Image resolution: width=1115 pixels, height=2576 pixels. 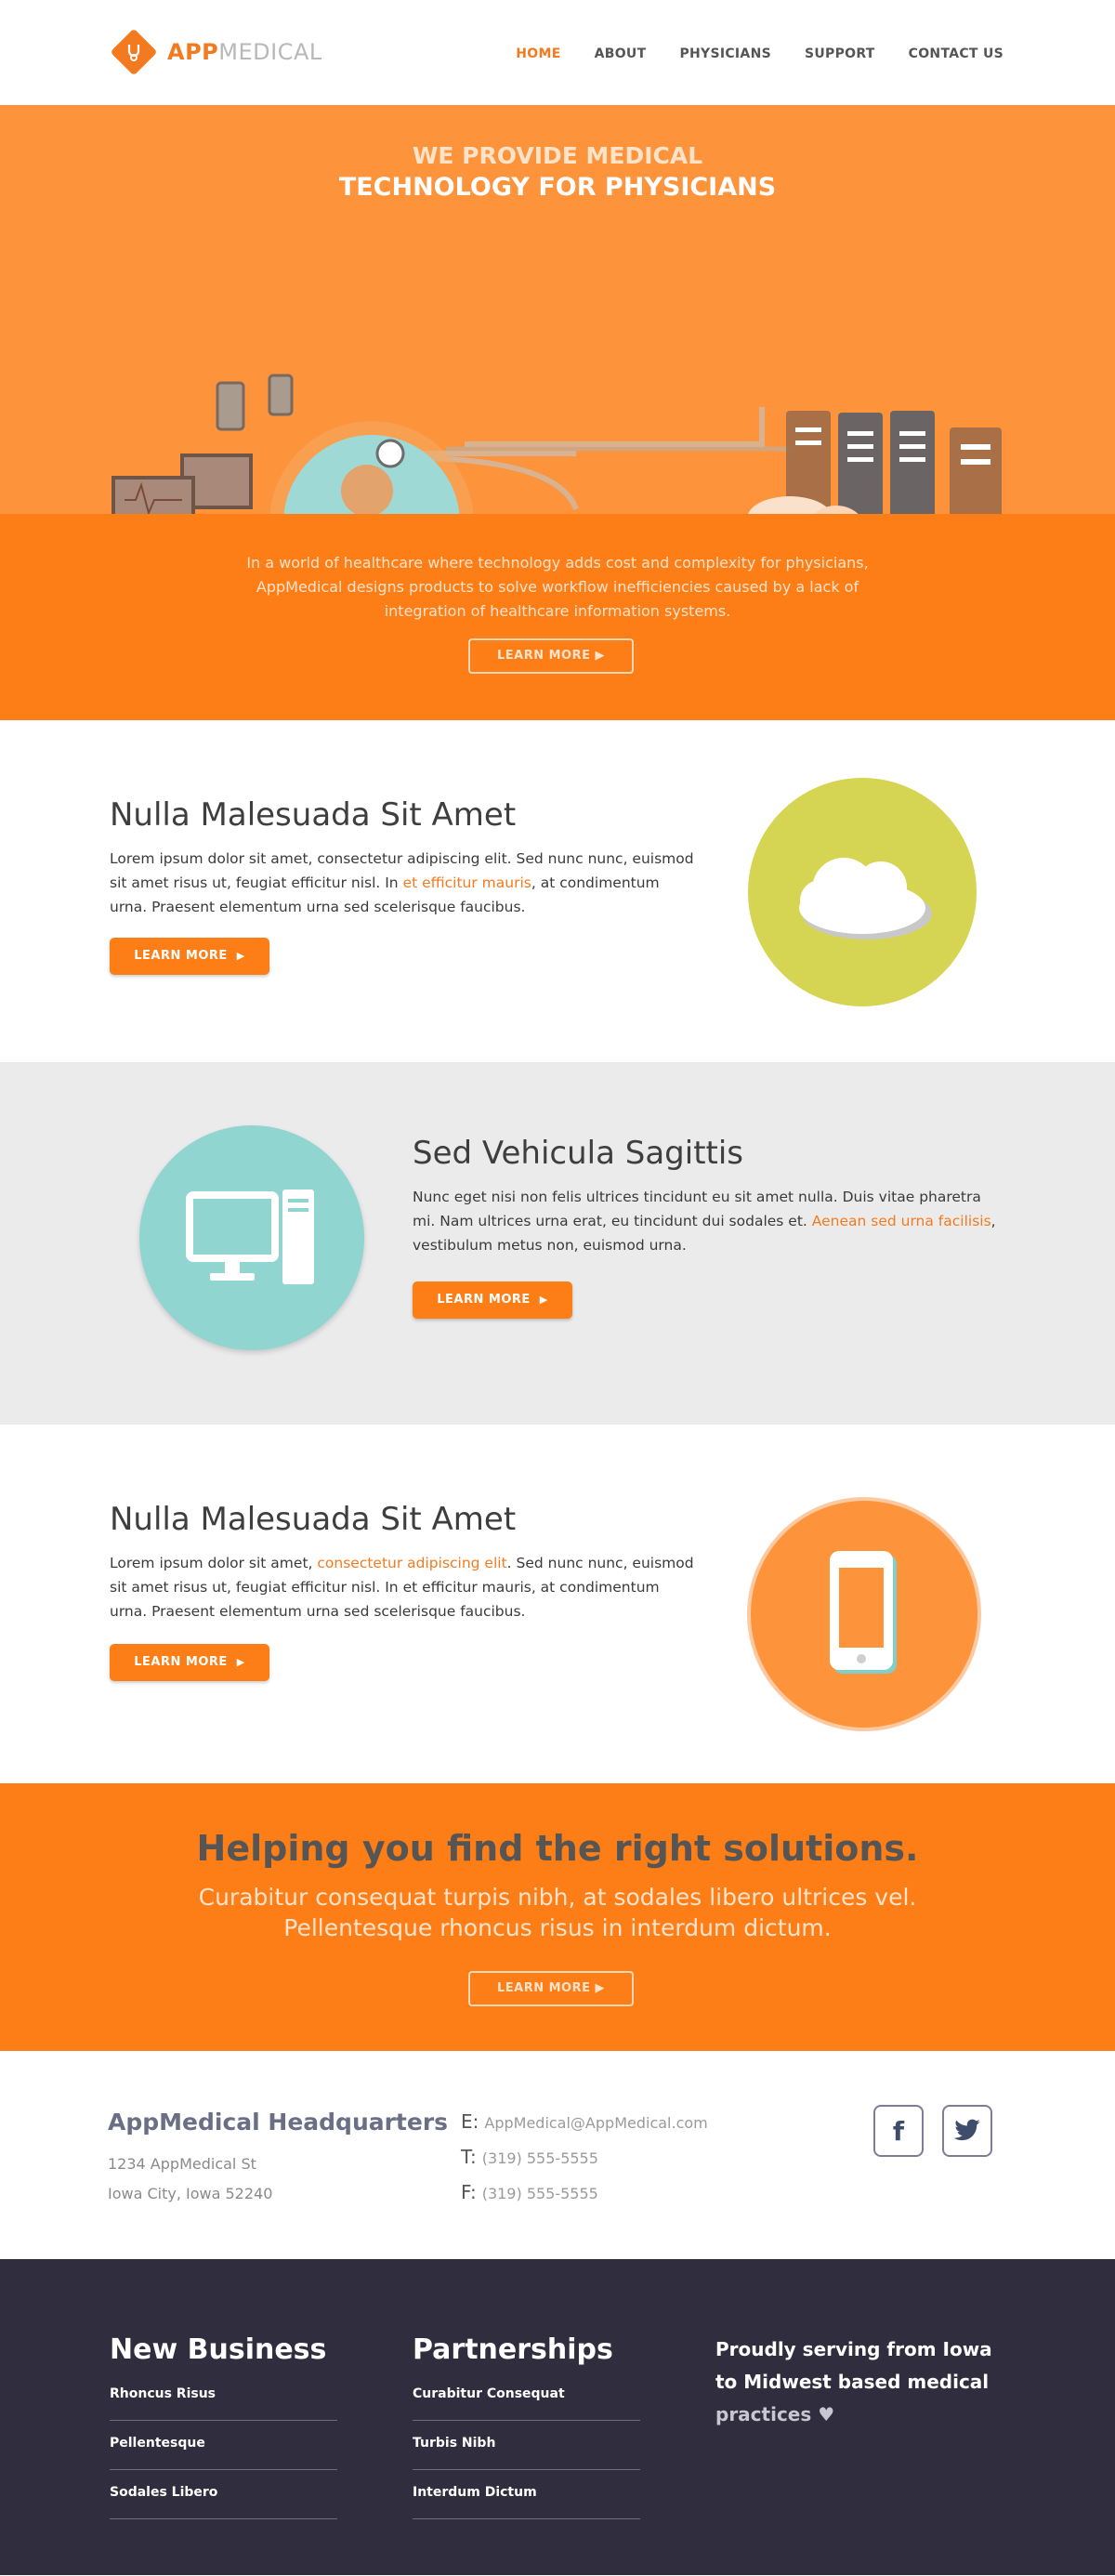 I want to click on feature-1-title: Nulla Malesuada Sit Amet, so click(x=313, y=815).